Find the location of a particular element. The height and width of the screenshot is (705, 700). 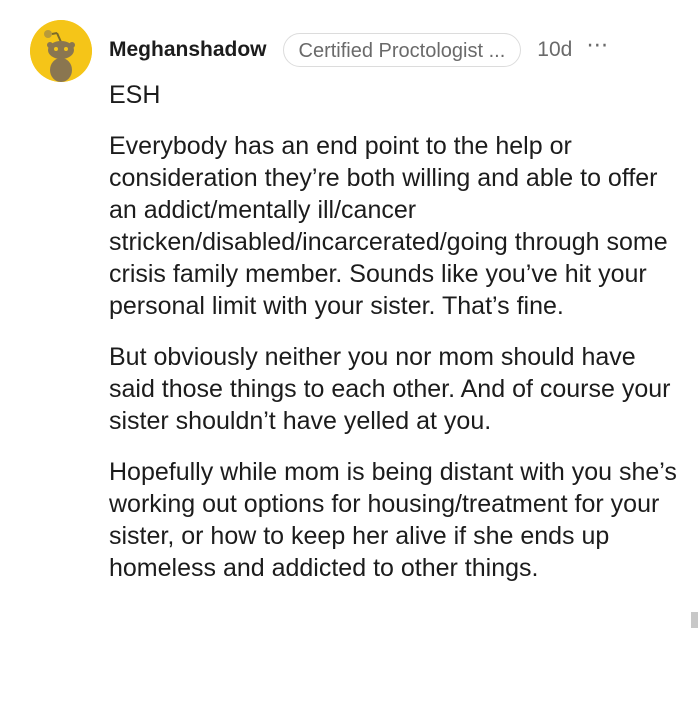

timestamp: 10d is located at coordinates (555, 49).